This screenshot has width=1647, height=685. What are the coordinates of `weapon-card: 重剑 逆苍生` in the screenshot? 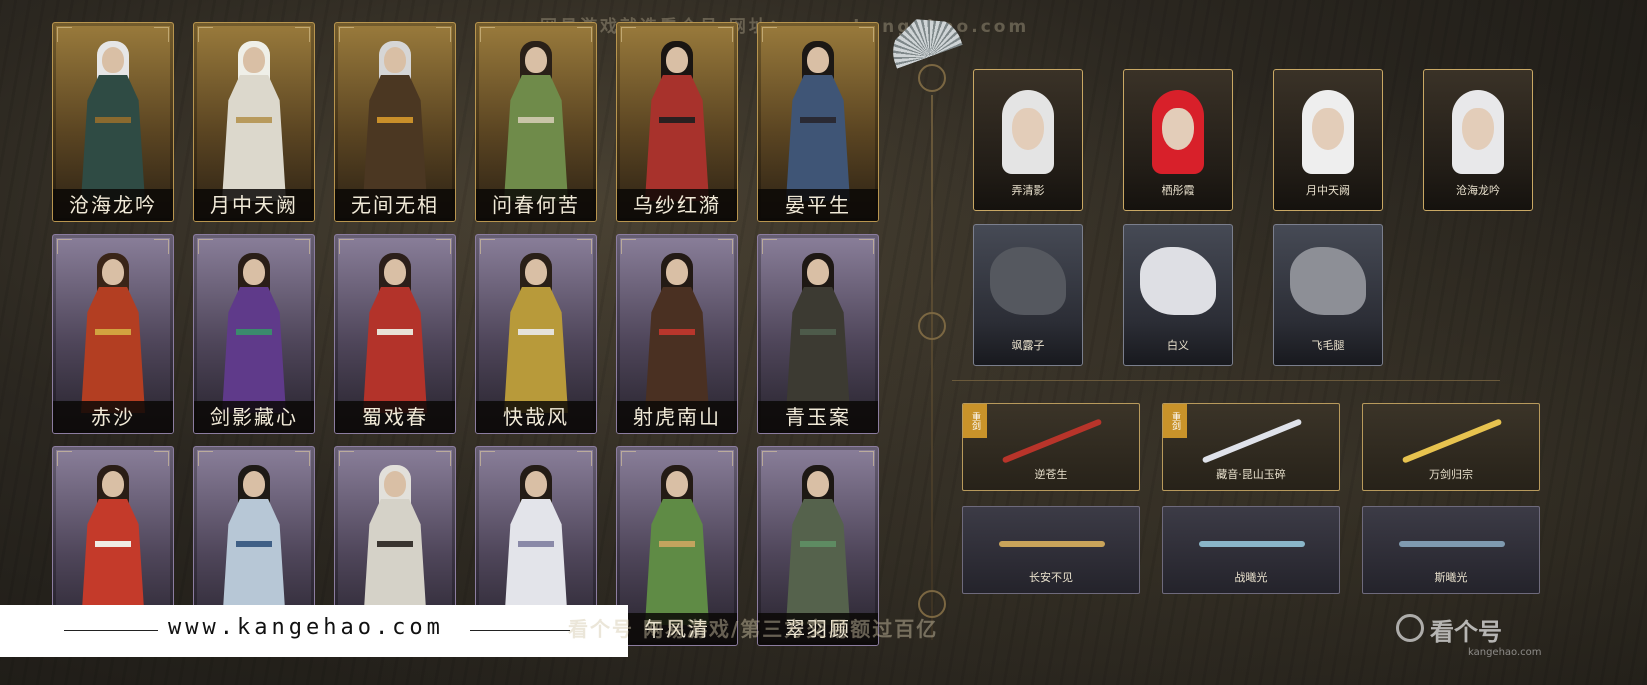 It's located at (1051, 447).